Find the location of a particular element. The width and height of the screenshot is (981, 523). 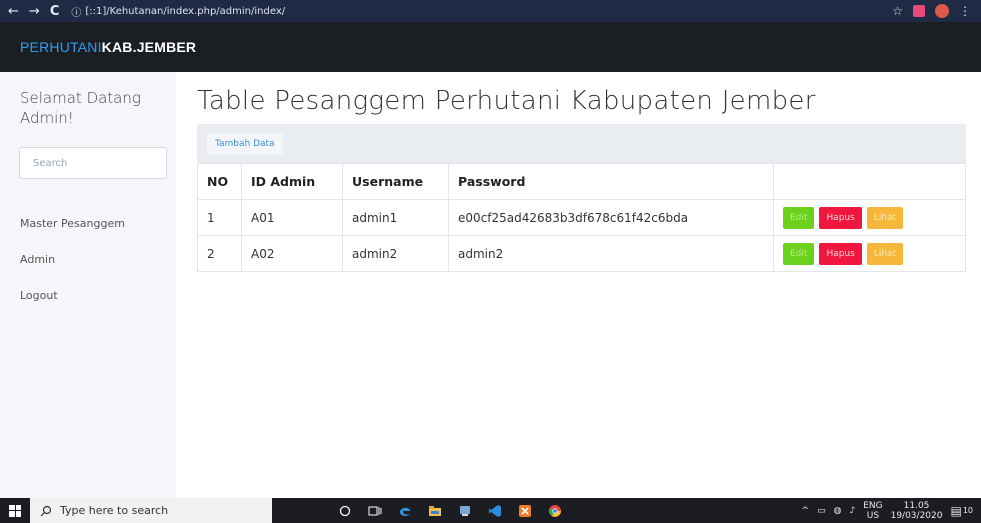

taskbar-search: Type here to search is located at coordinates (151, 510).